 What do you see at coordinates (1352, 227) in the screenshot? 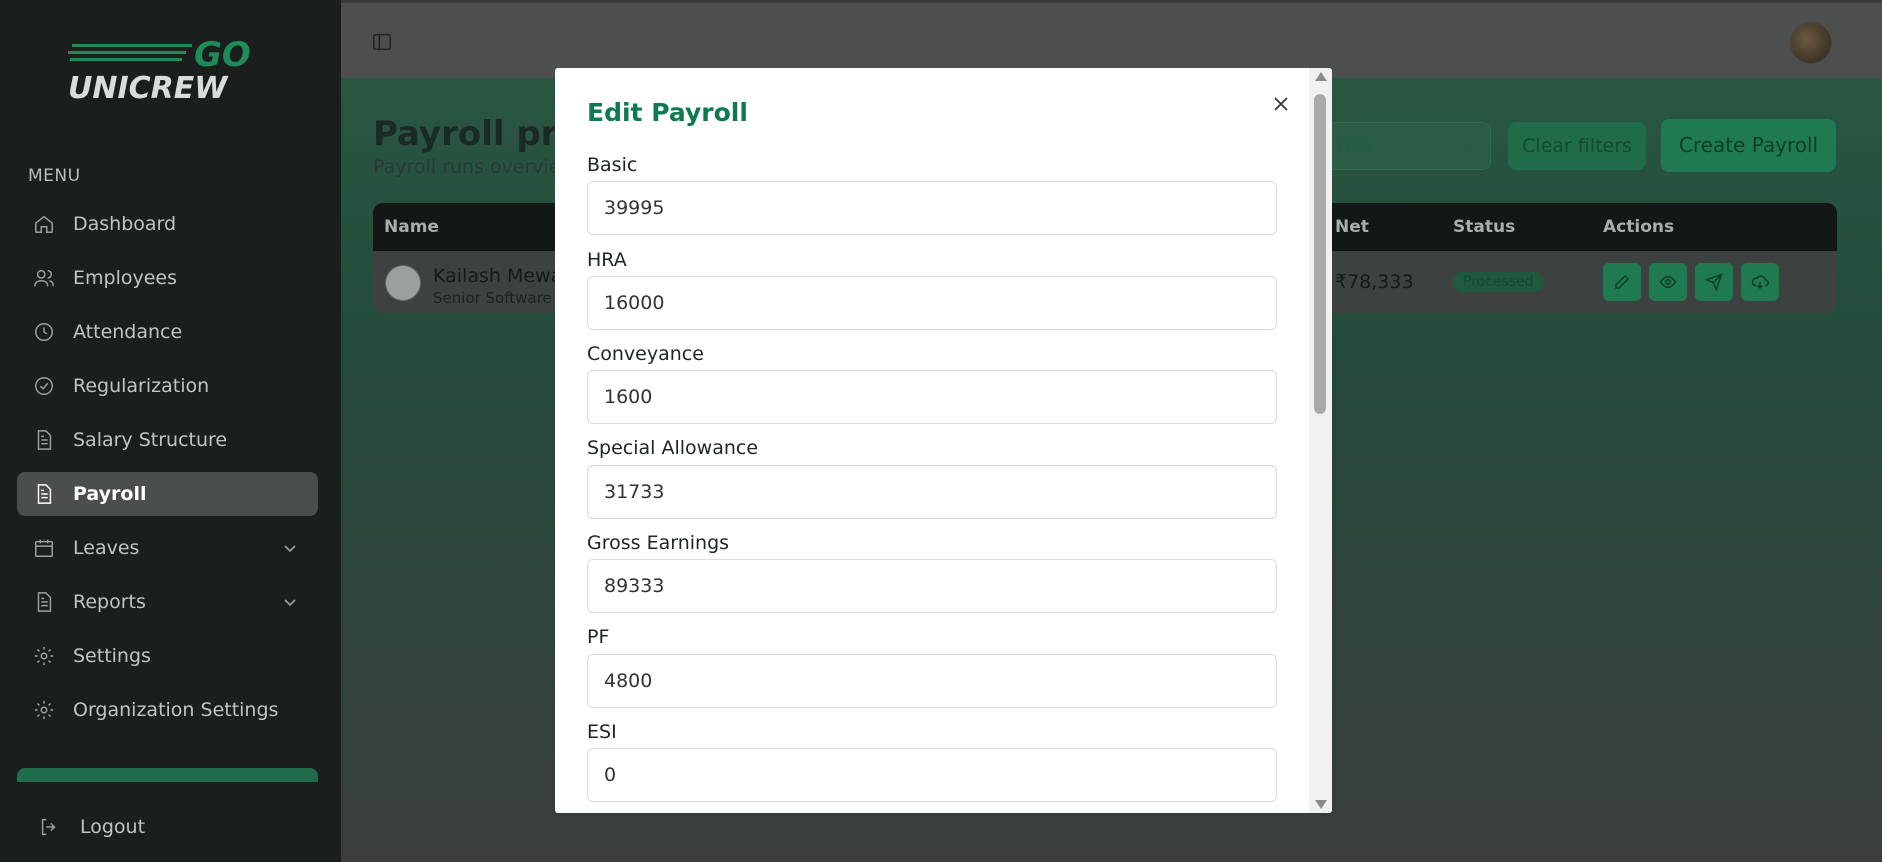
I see `column-header-net: Net` at bounding box center [1352, 227].